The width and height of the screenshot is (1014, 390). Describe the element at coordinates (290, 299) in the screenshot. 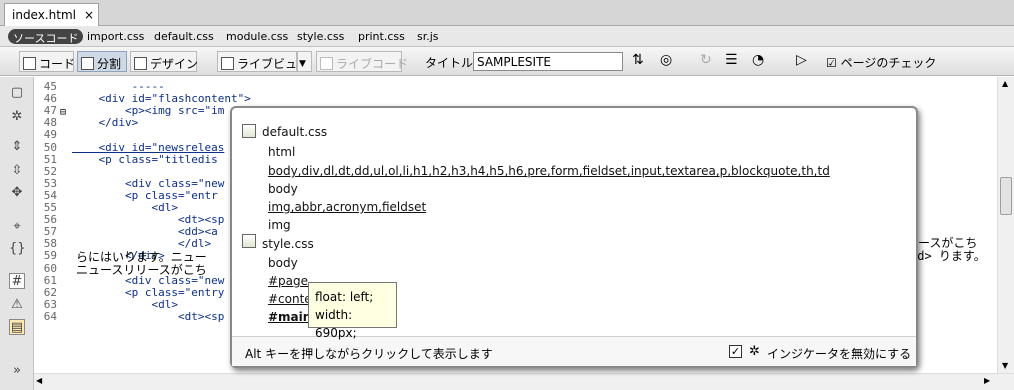

I see `css-rule: #conte` at that location.